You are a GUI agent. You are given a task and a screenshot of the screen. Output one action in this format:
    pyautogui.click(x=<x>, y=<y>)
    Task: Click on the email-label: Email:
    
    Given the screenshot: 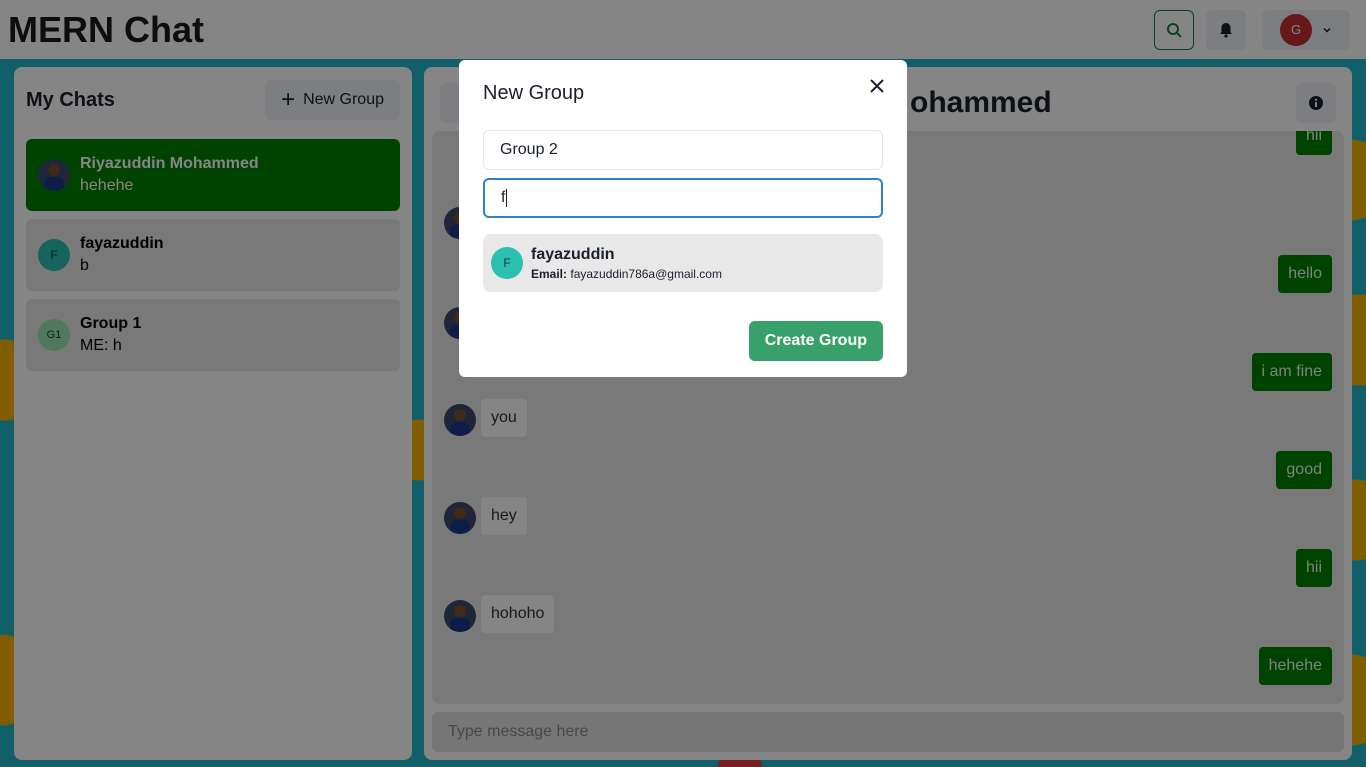 What is the action you would take?
    pyautogui.click(x=549, y=273)
    